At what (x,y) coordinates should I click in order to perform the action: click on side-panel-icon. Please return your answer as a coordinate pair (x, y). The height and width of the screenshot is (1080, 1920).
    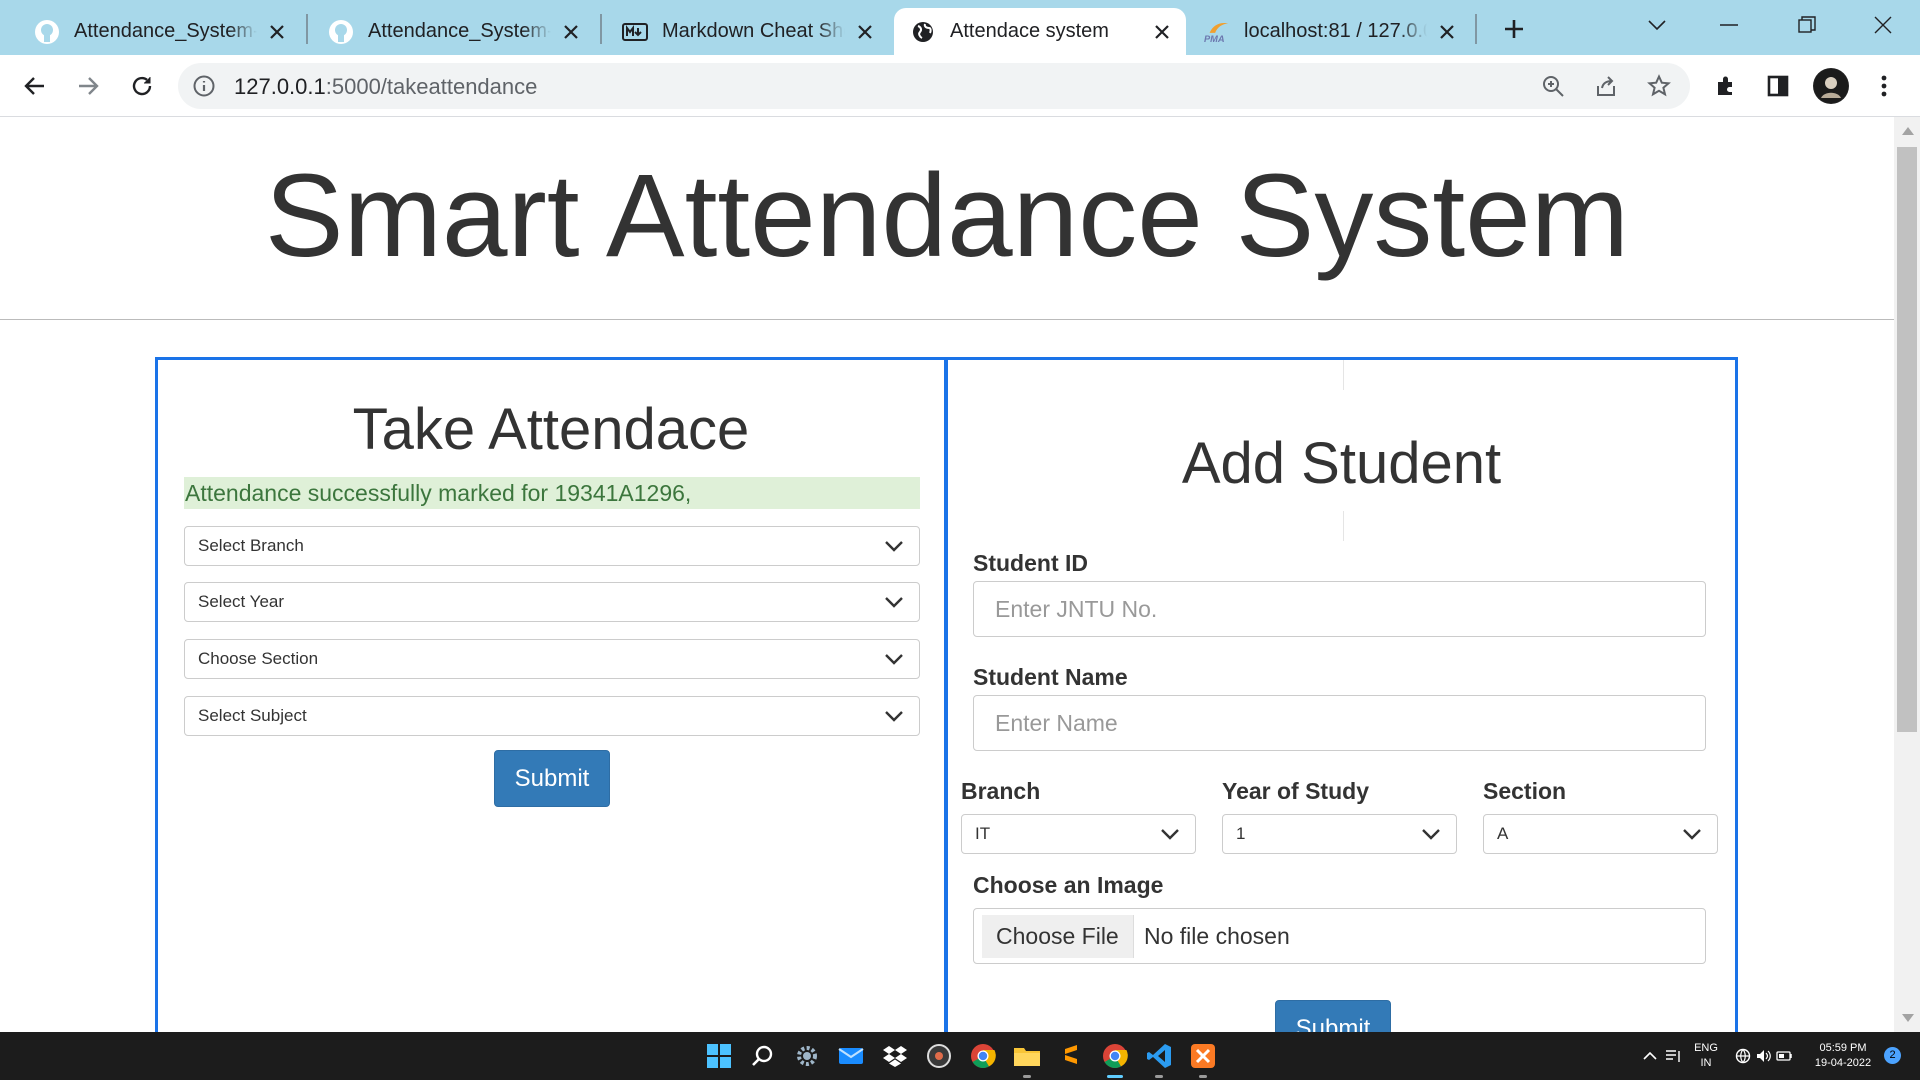
    Looking at the image, I should click on (1778, 86).